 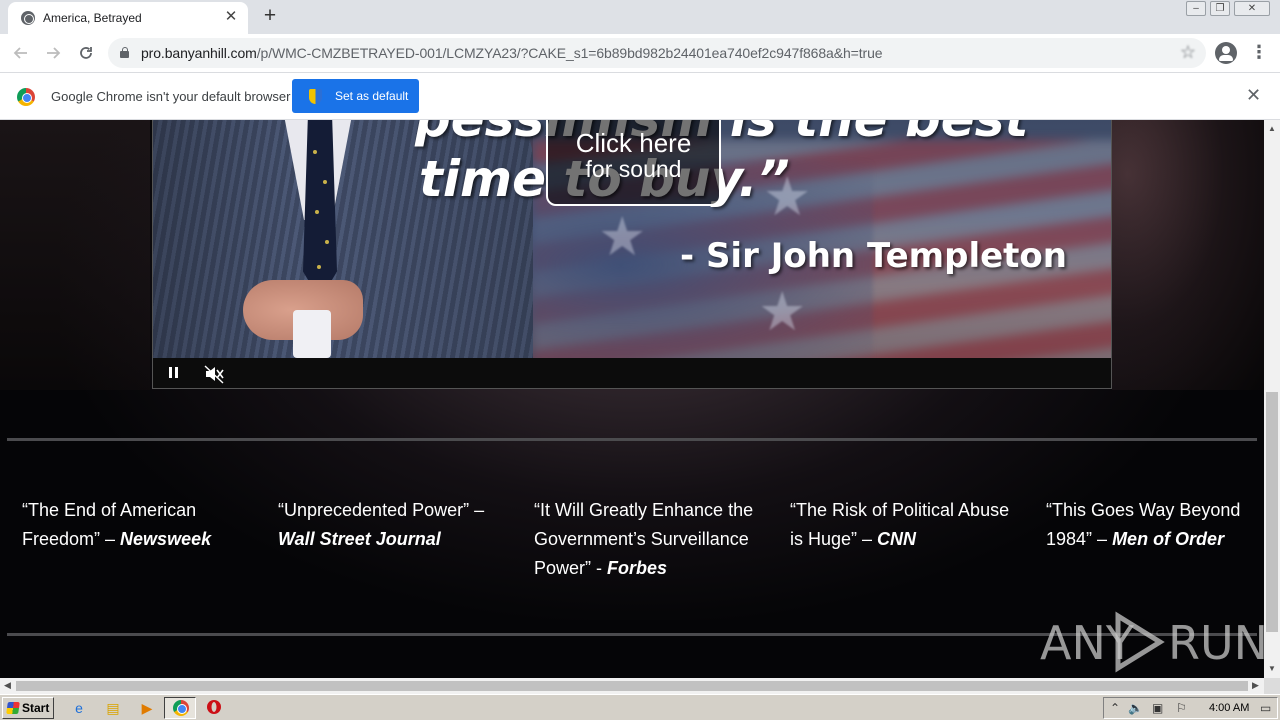 What do you see at coordinates (53, 53) in the screenshot?
I see `forward-icon` at bounding box center [53, 53].